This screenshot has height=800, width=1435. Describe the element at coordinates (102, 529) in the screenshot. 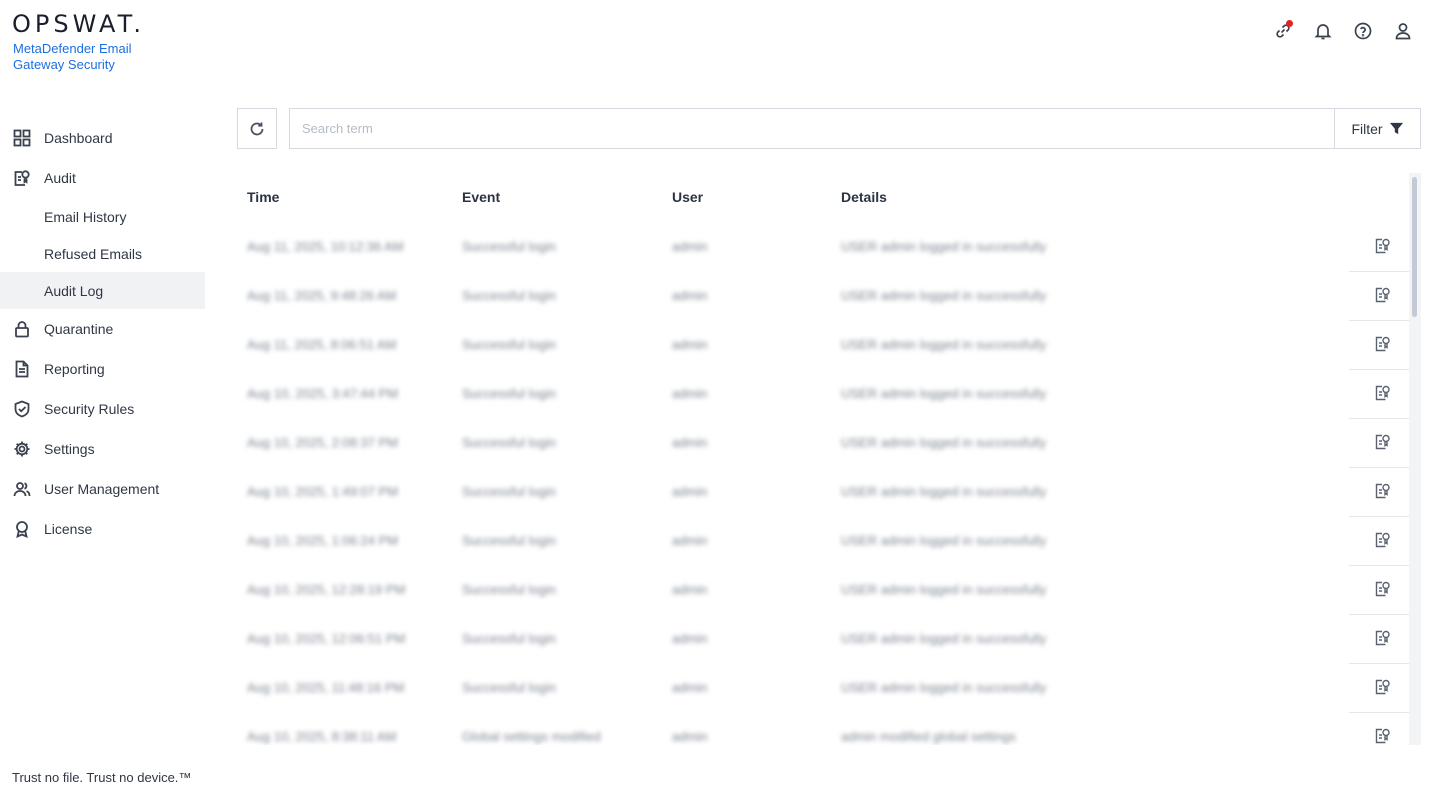

I see `sidebar-item-license: License` at that location.